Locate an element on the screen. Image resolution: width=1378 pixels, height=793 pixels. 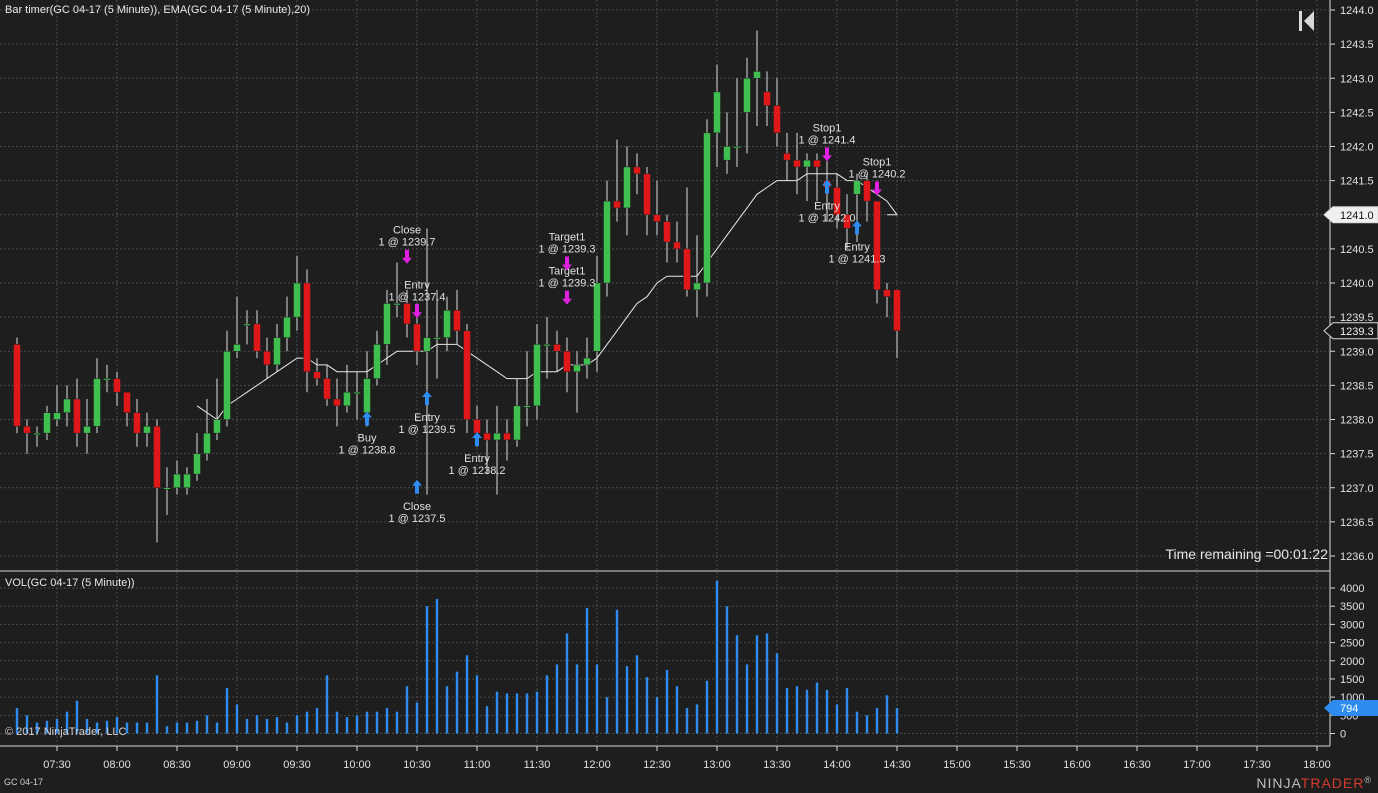
price-tick-label: 1240.5 is located at coordinates (1357, 250).